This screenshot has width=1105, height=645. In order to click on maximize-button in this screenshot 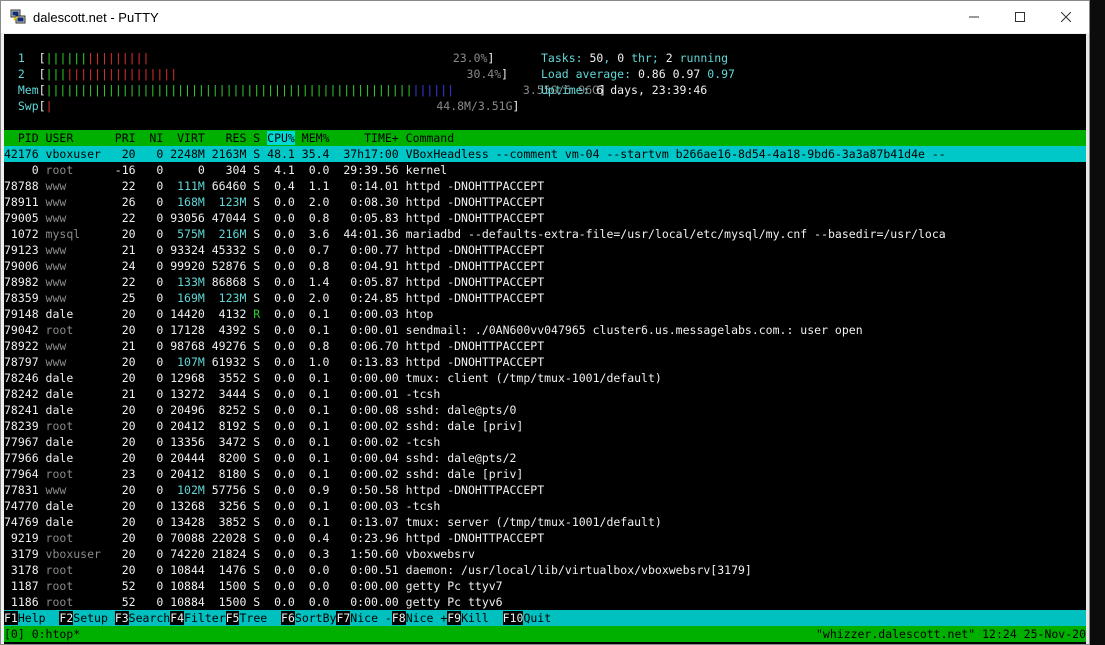, I will do `click(1020, 17)`.